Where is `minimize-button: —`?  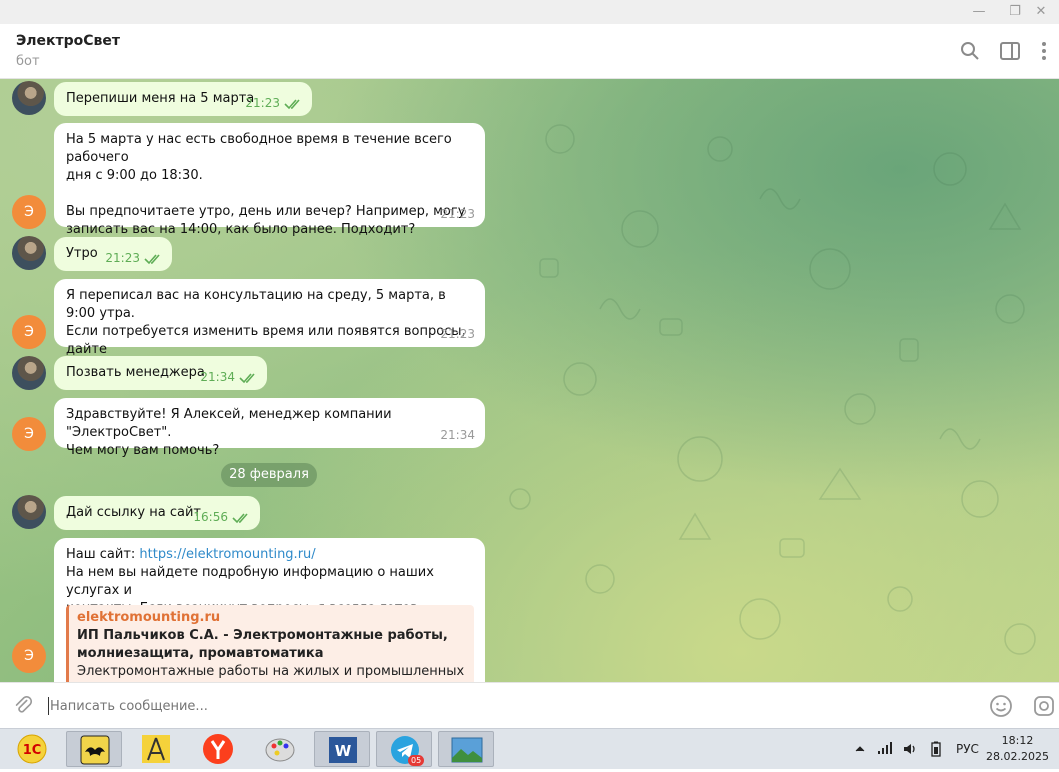 minimize-button: — is located at coordinates (979, 12).